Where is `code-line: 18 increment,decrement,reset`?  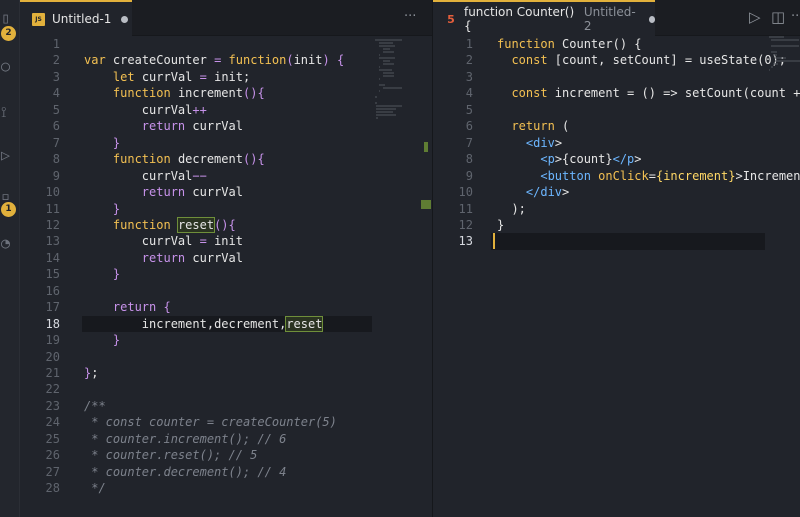 code-line: 18 increment,decrement,reset is located at coordinates (226, 324).